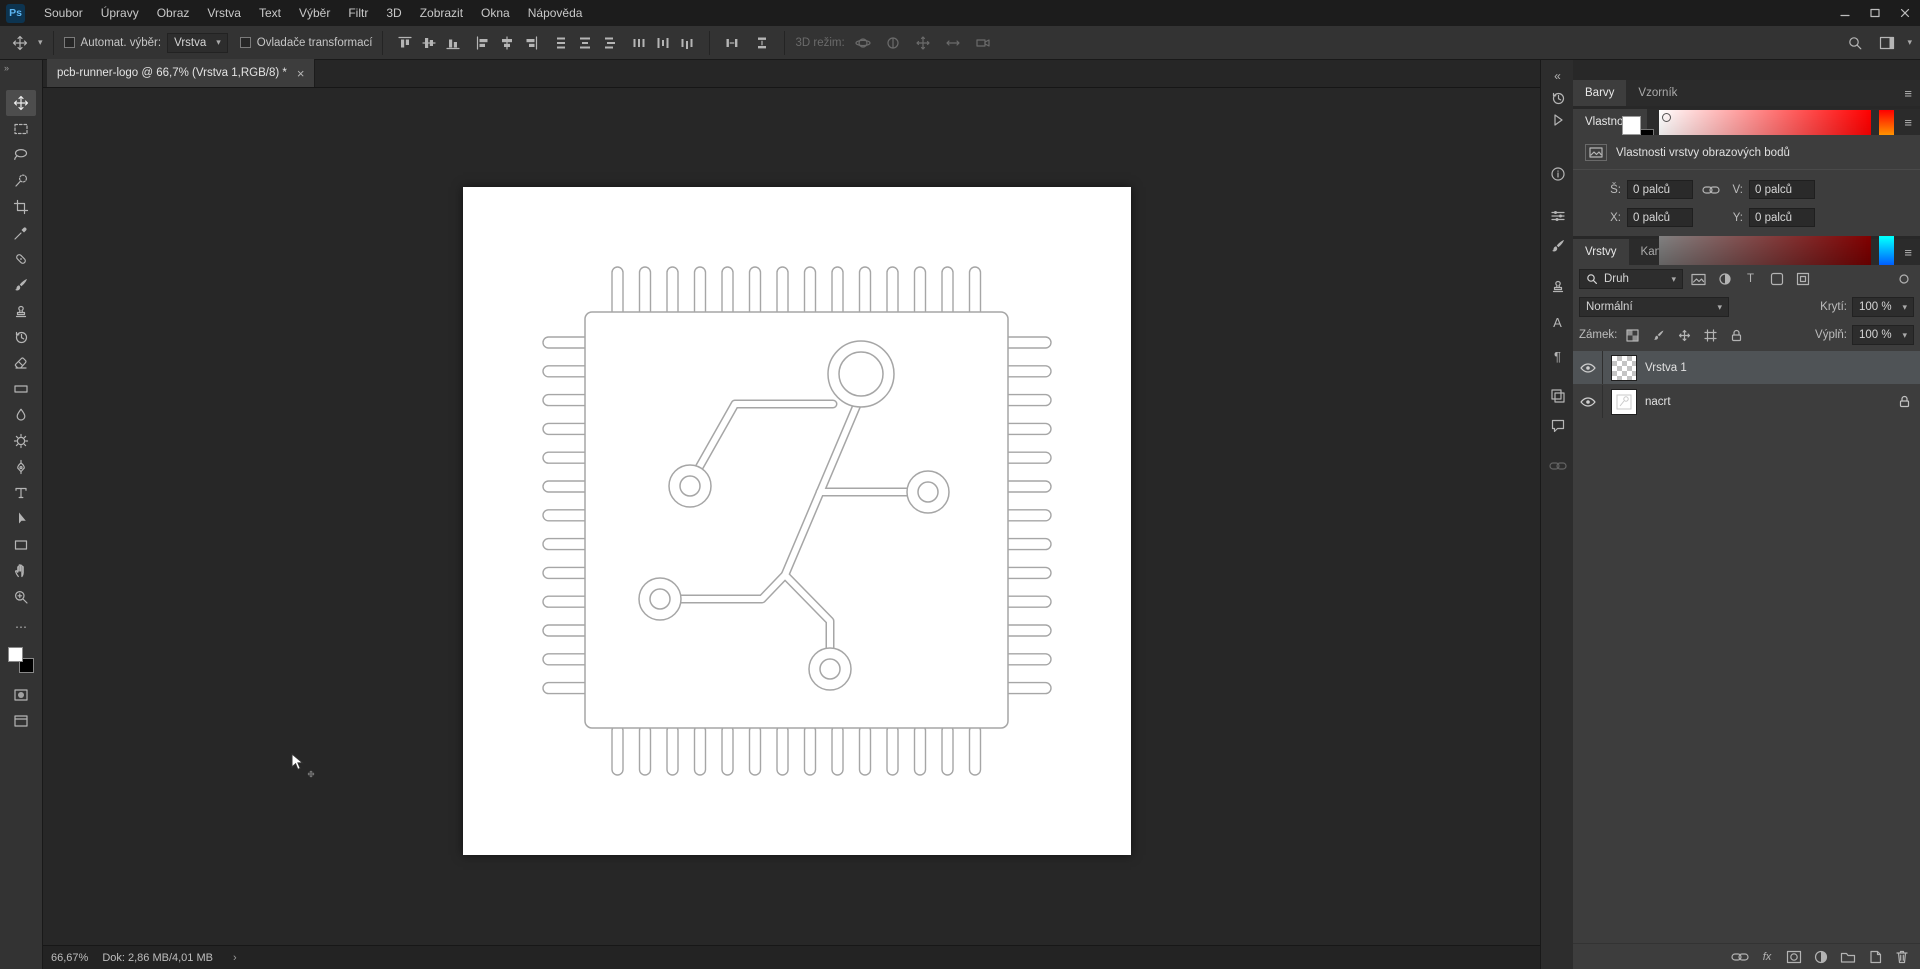  Describe the element at coordinates (1845, 13) in the screenshot. I see `minimize-button` at that location.